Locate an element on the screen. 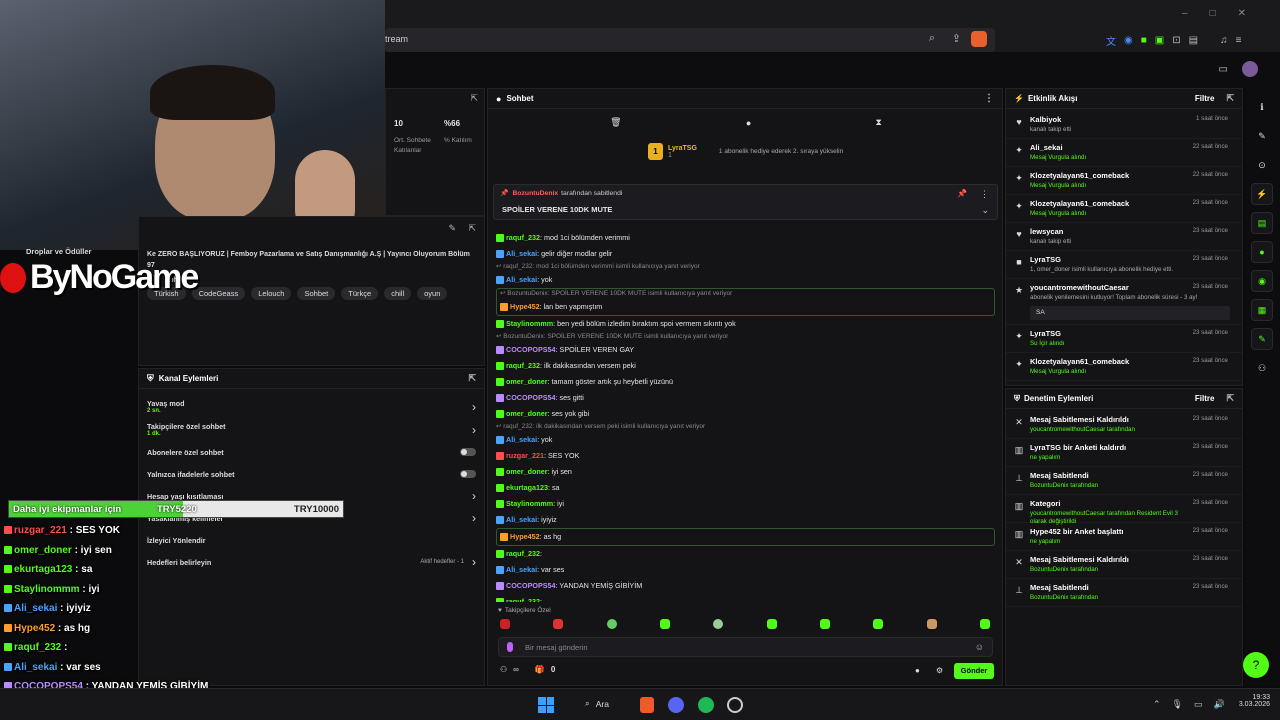 This screenshot has height=720, width=1280. broadcast-icon: ◉ is located at coordinates (1262, 281).